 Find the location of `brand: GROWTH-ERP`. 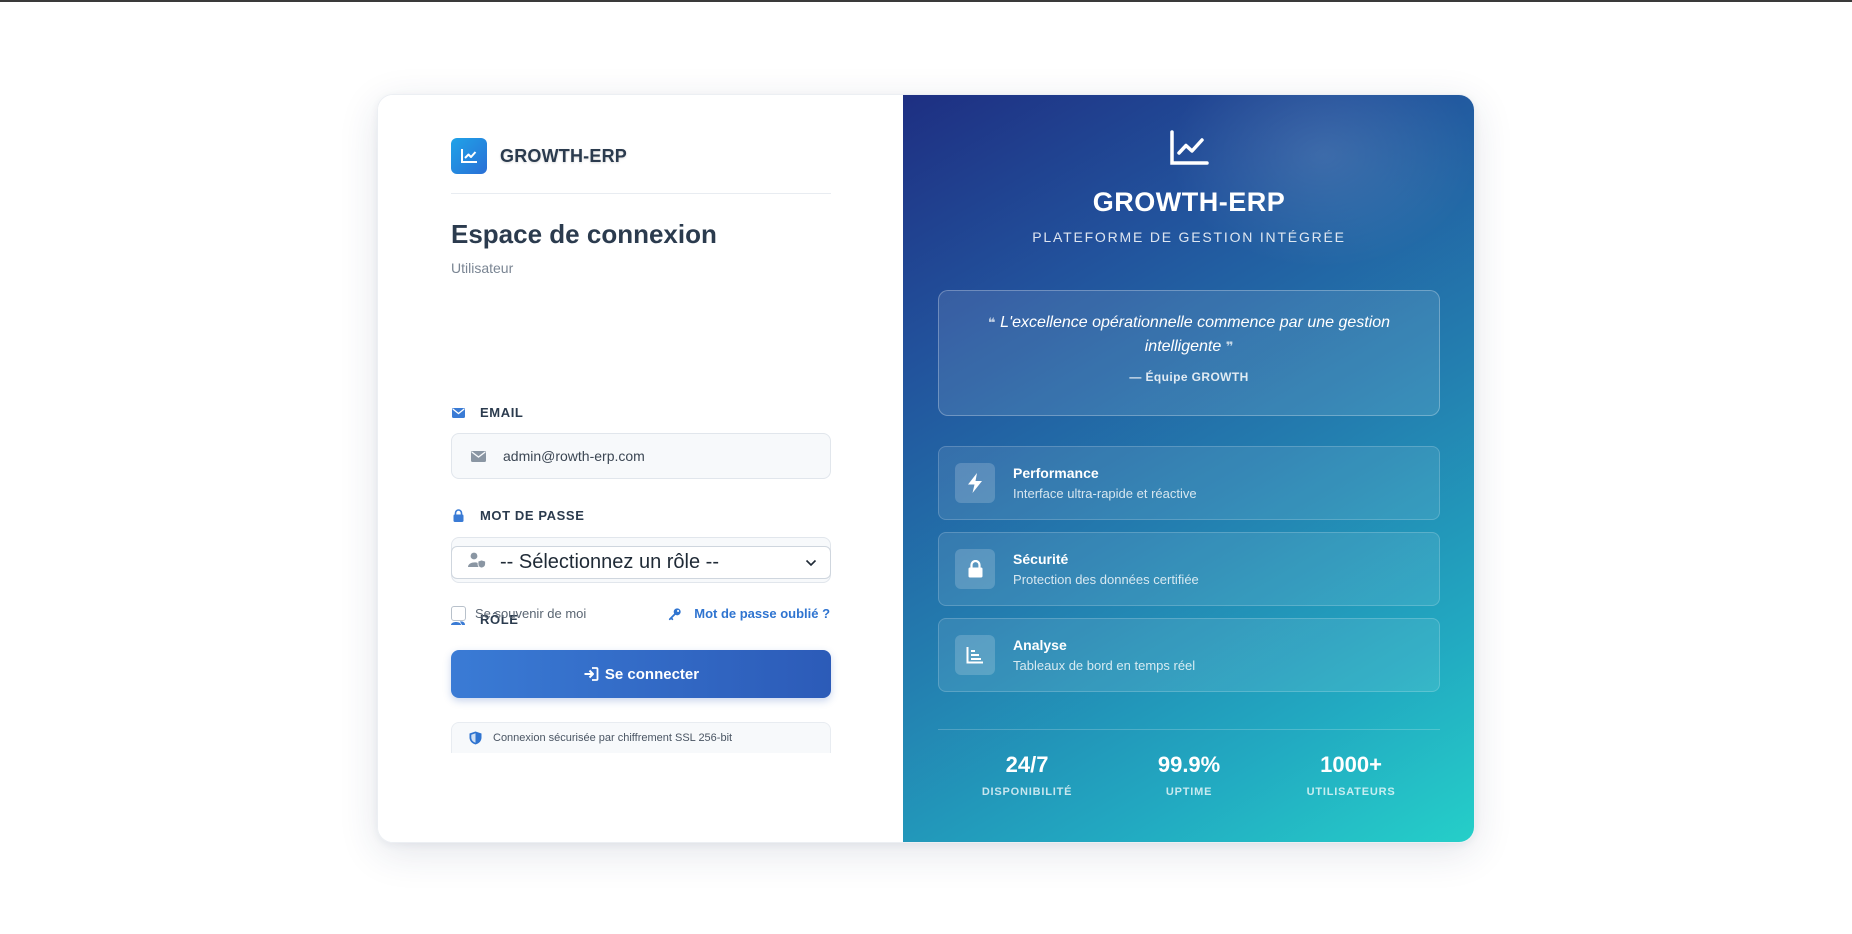

brand: GROWTH-ERP is located at coordinates (539, 156).